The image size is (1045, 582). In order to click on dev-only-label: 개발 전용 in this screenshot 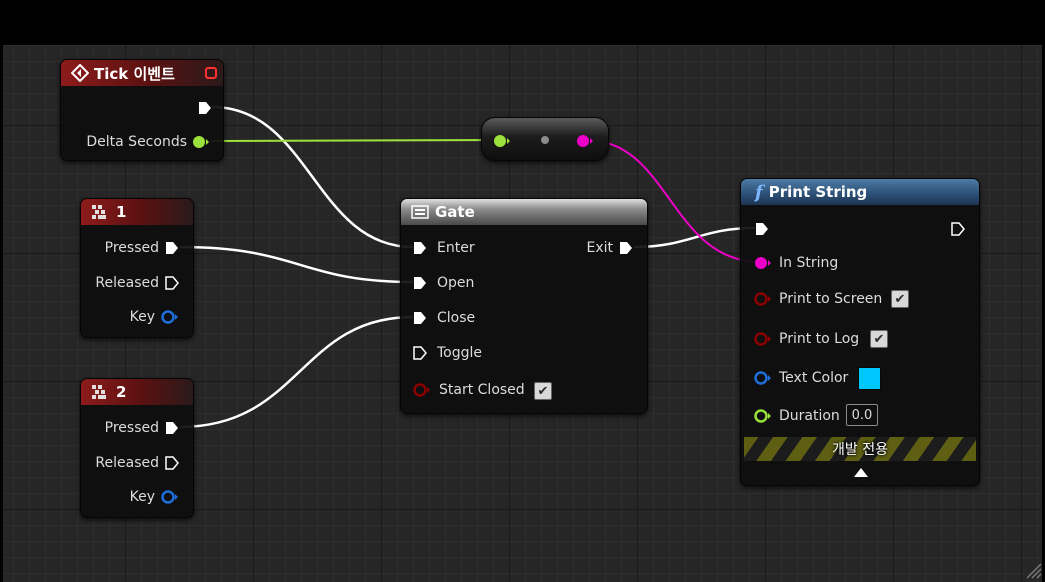, I will do `click(860, 450)`.